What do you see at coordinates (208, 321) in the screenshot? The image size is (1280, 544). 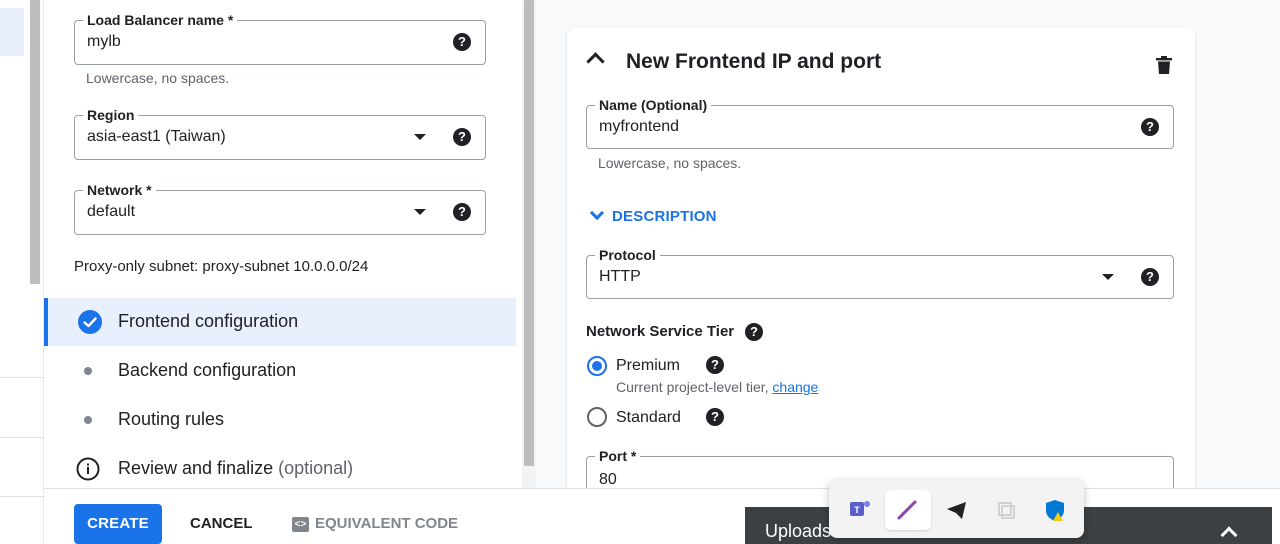 I see `step-label: Frontend configuration` at bounding box center [208, 321].